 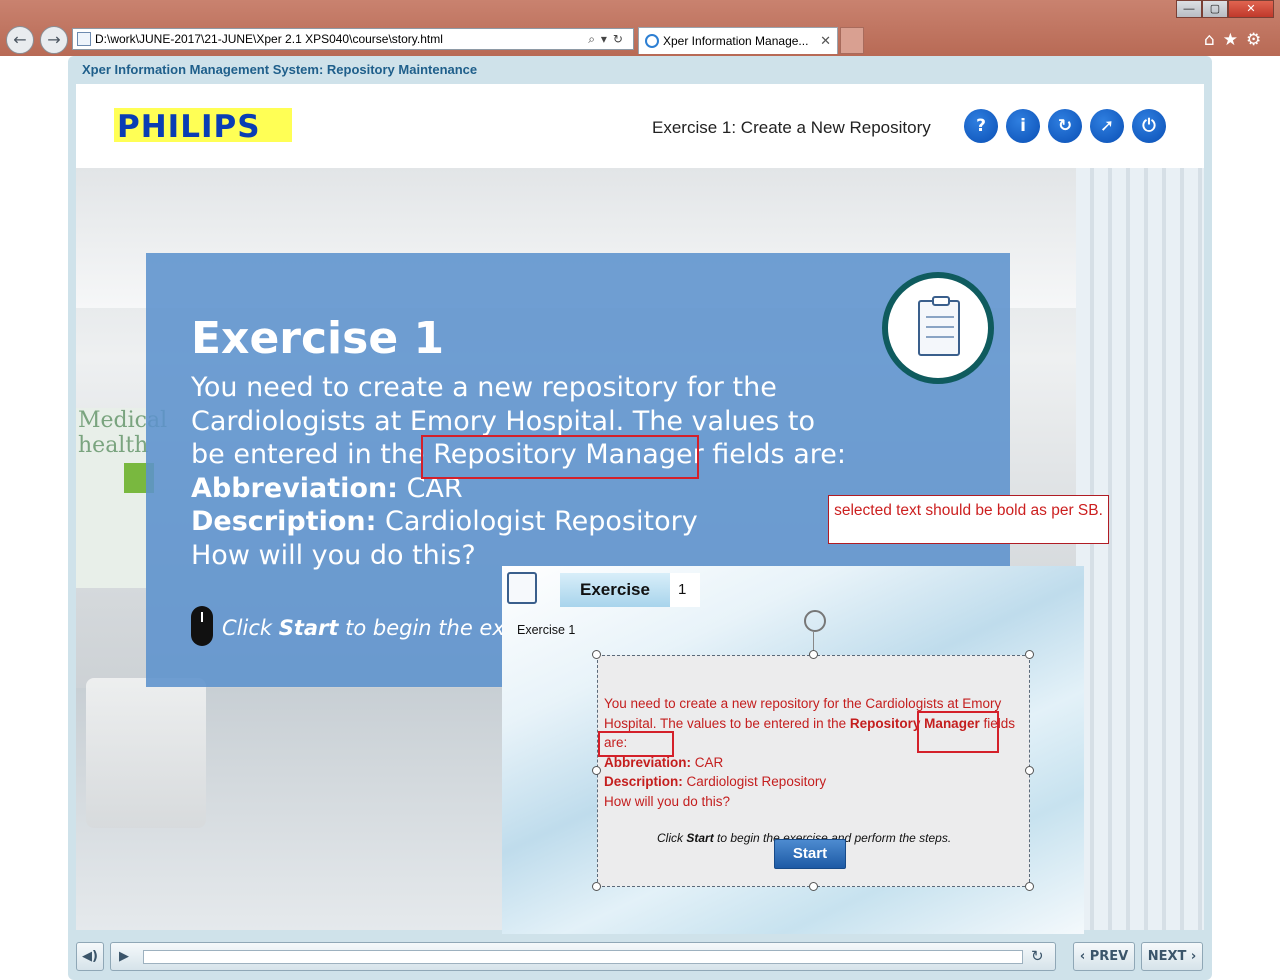 I want to click on rotate-handle-icon, so click(x=815, y=621).